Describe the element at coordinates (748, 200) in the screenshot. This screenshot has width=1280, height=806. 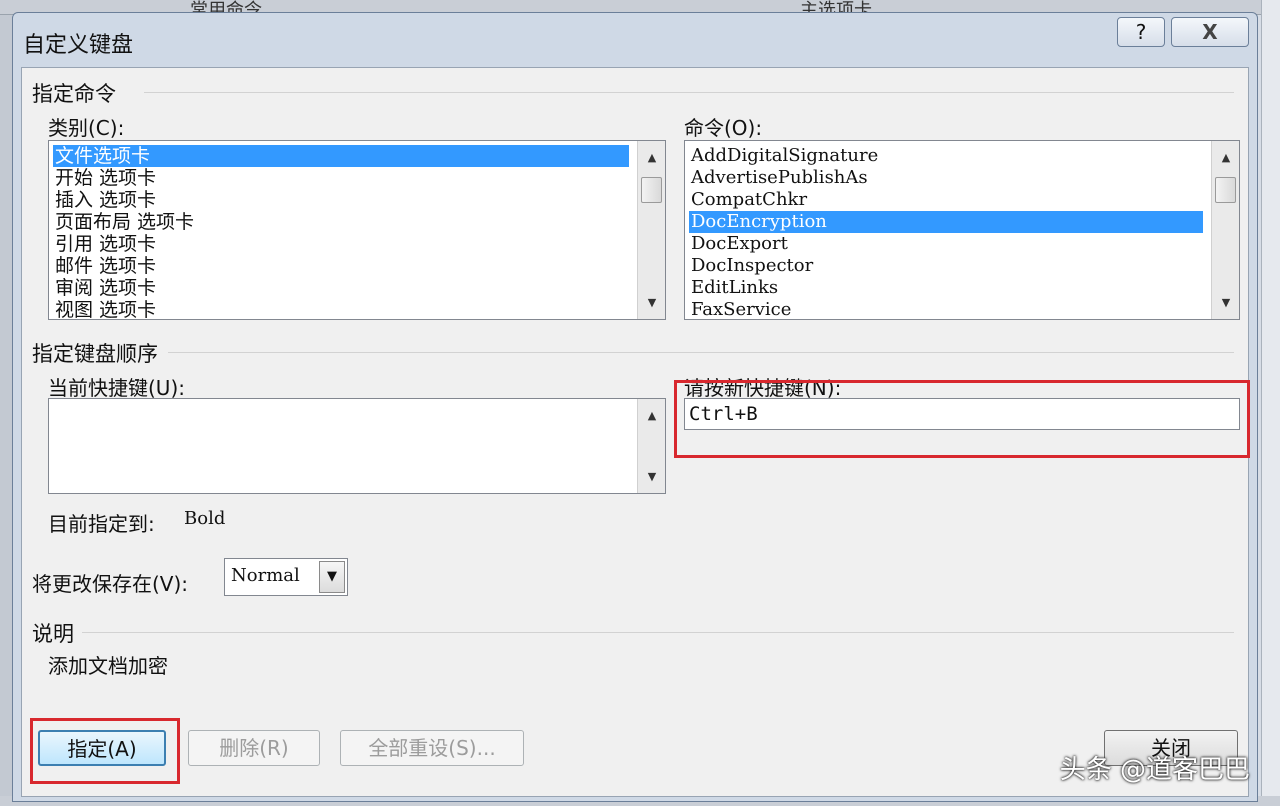
I see `command-item: CompatChkr` at that location.